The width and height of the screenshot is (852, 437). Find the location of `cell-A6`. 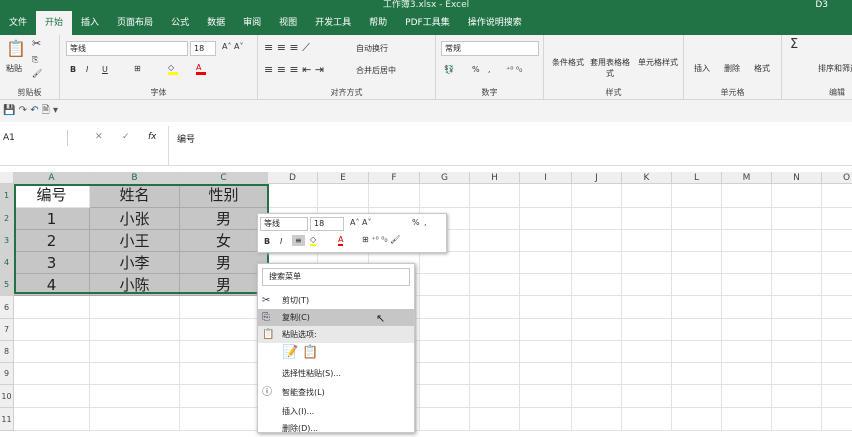

cell-A6 is located at coordinates (52, 307).